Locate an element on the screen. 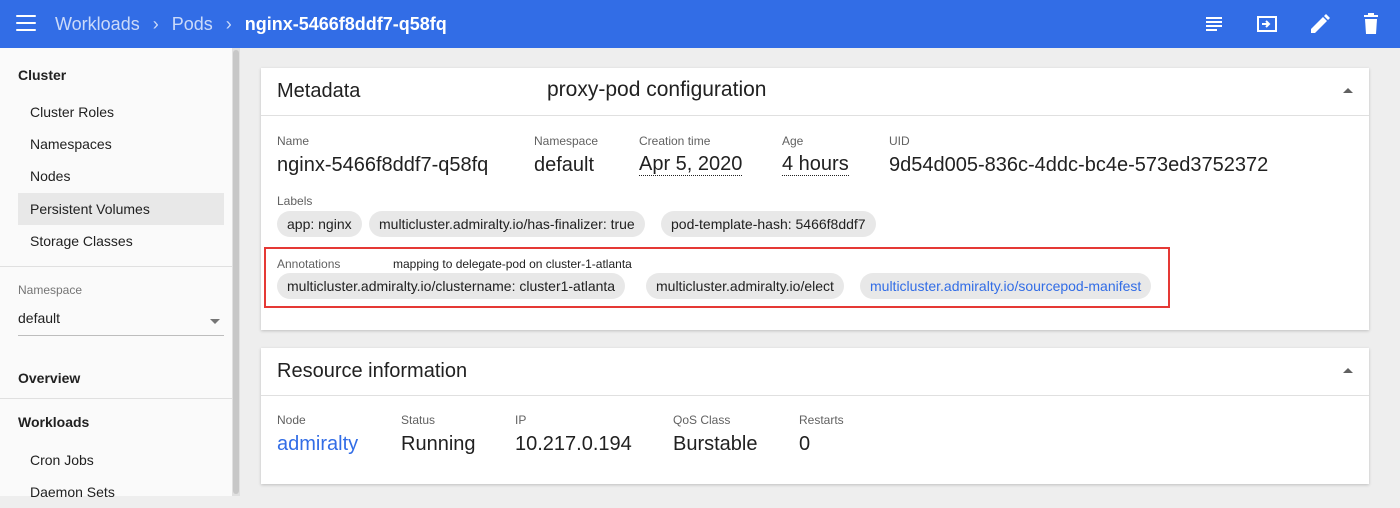  field-label: Name is located at coordinates (293, 141).